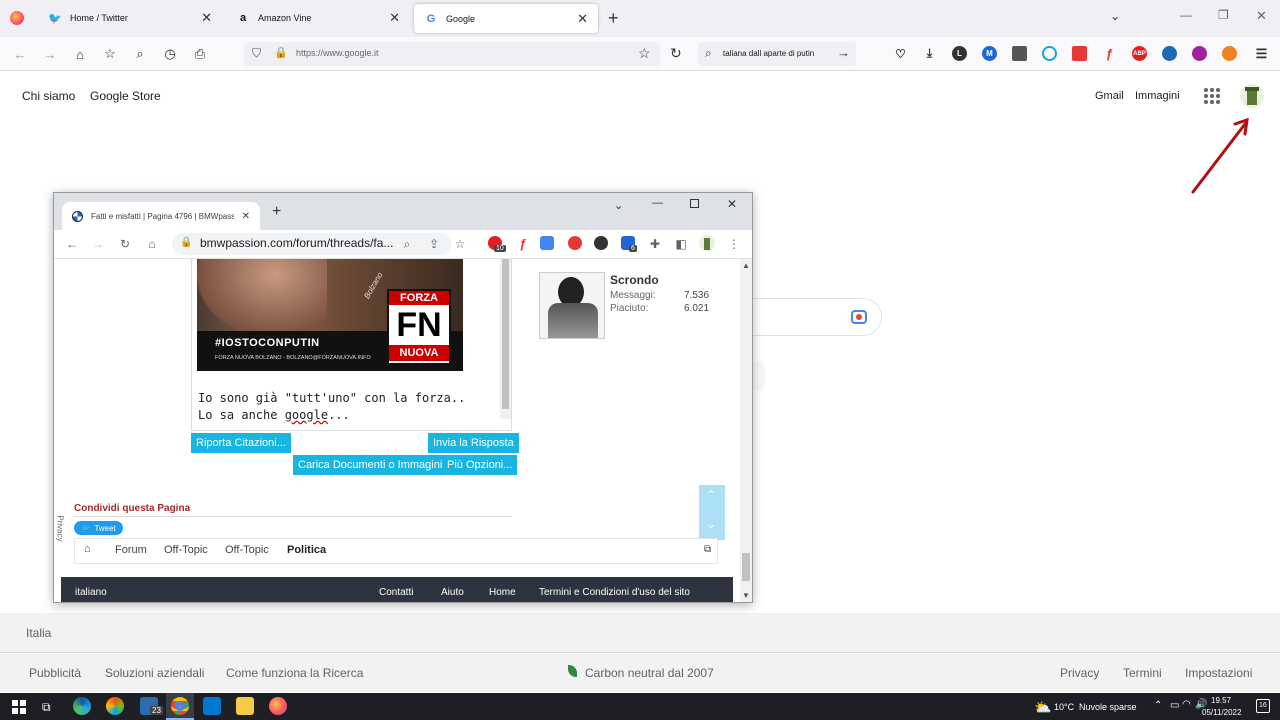 The image size is (1280, 720). I want to click on page-scrollbar: ▲ ▼, so click(746, 430).